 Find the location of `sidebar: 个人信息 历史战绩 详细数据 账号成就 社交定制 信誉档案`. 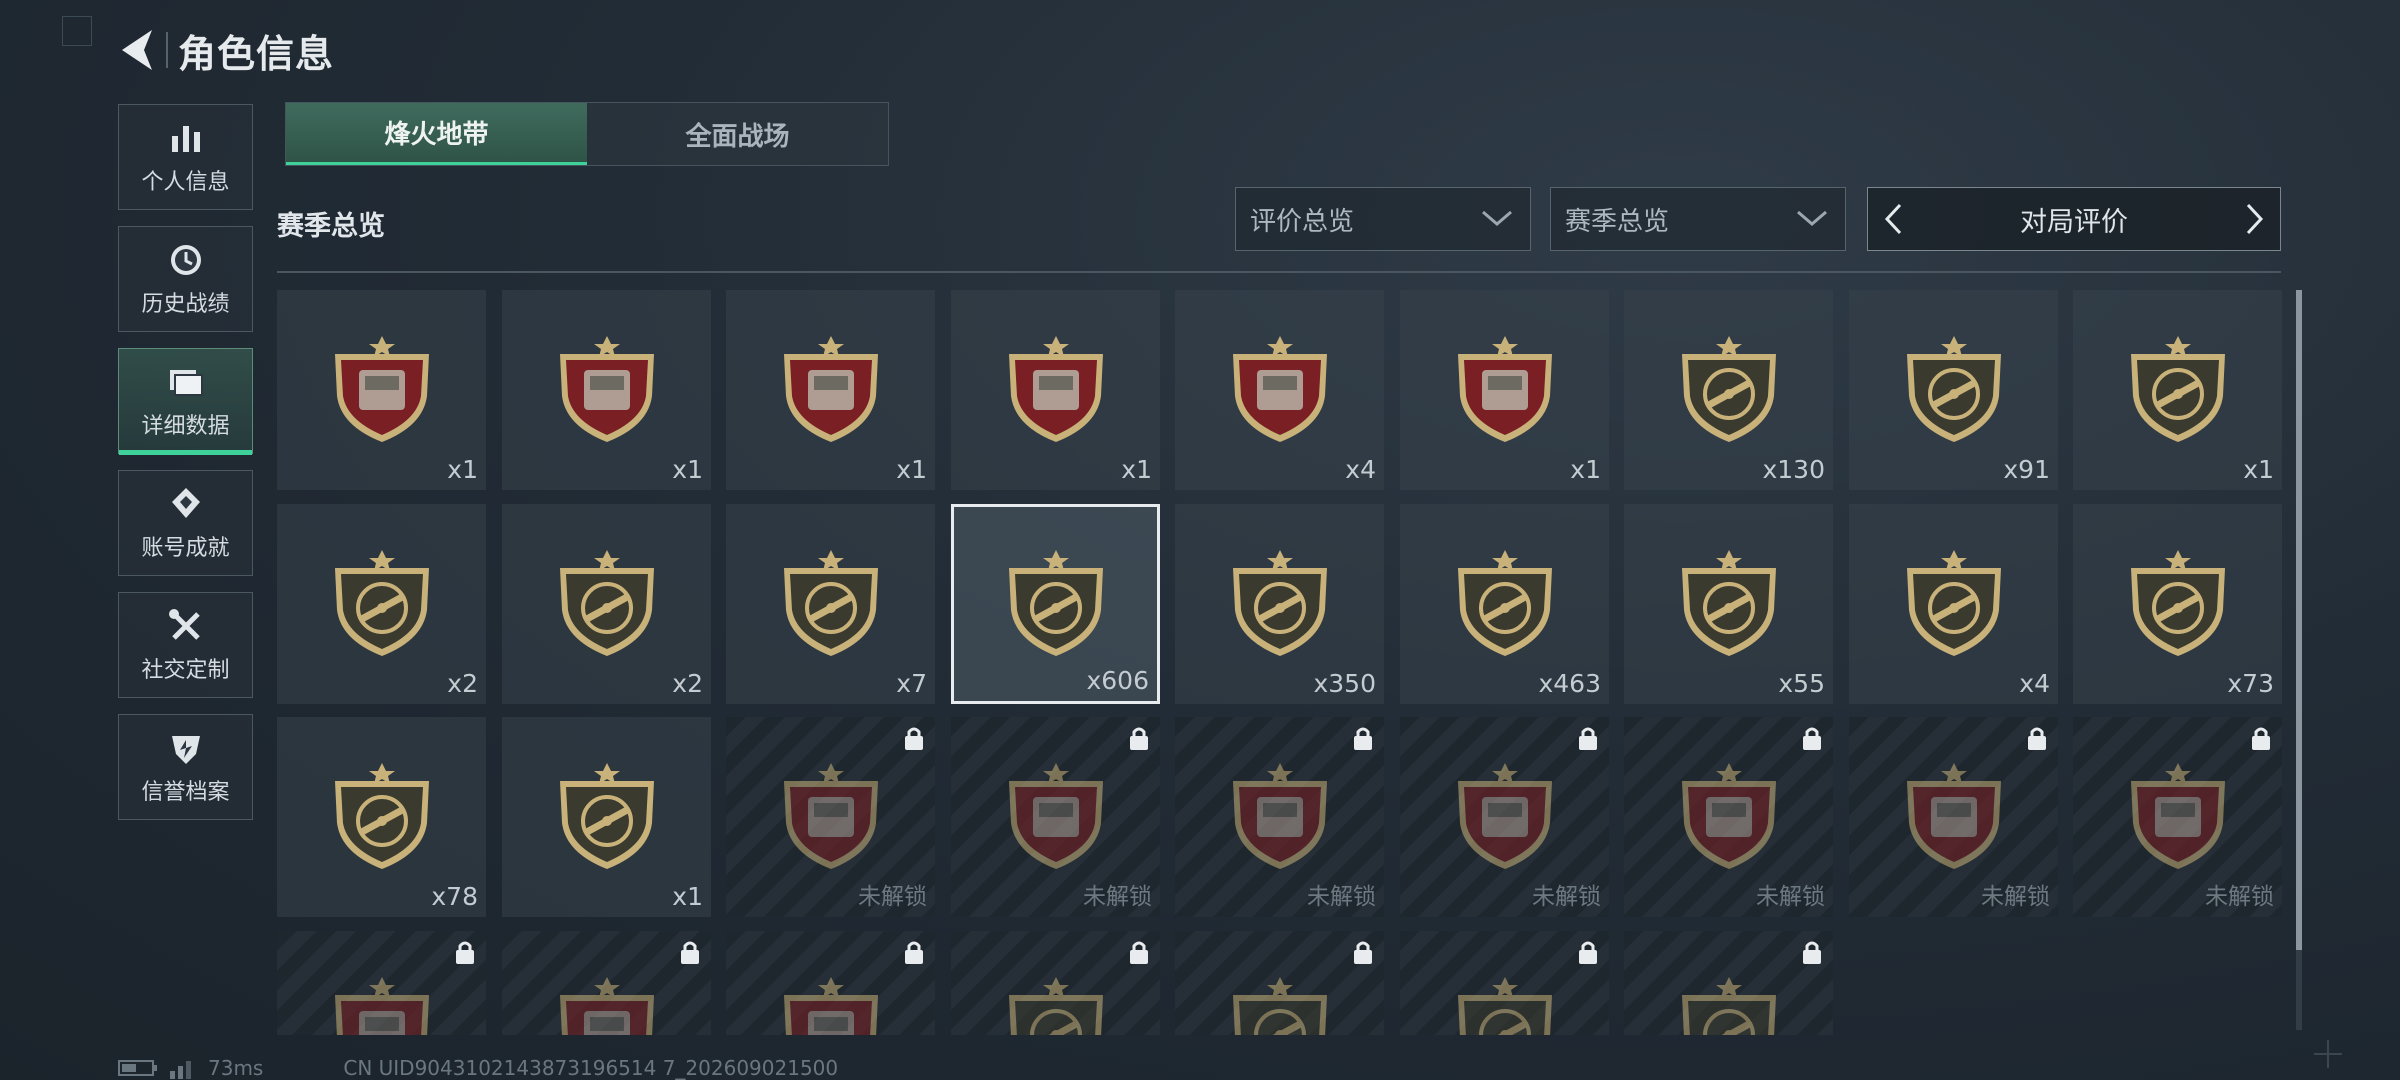

sidebar: 个人信息 历史战绩 详细数据 账号成就 社交定制 信誉档案 is located at coordinates (186, 470).